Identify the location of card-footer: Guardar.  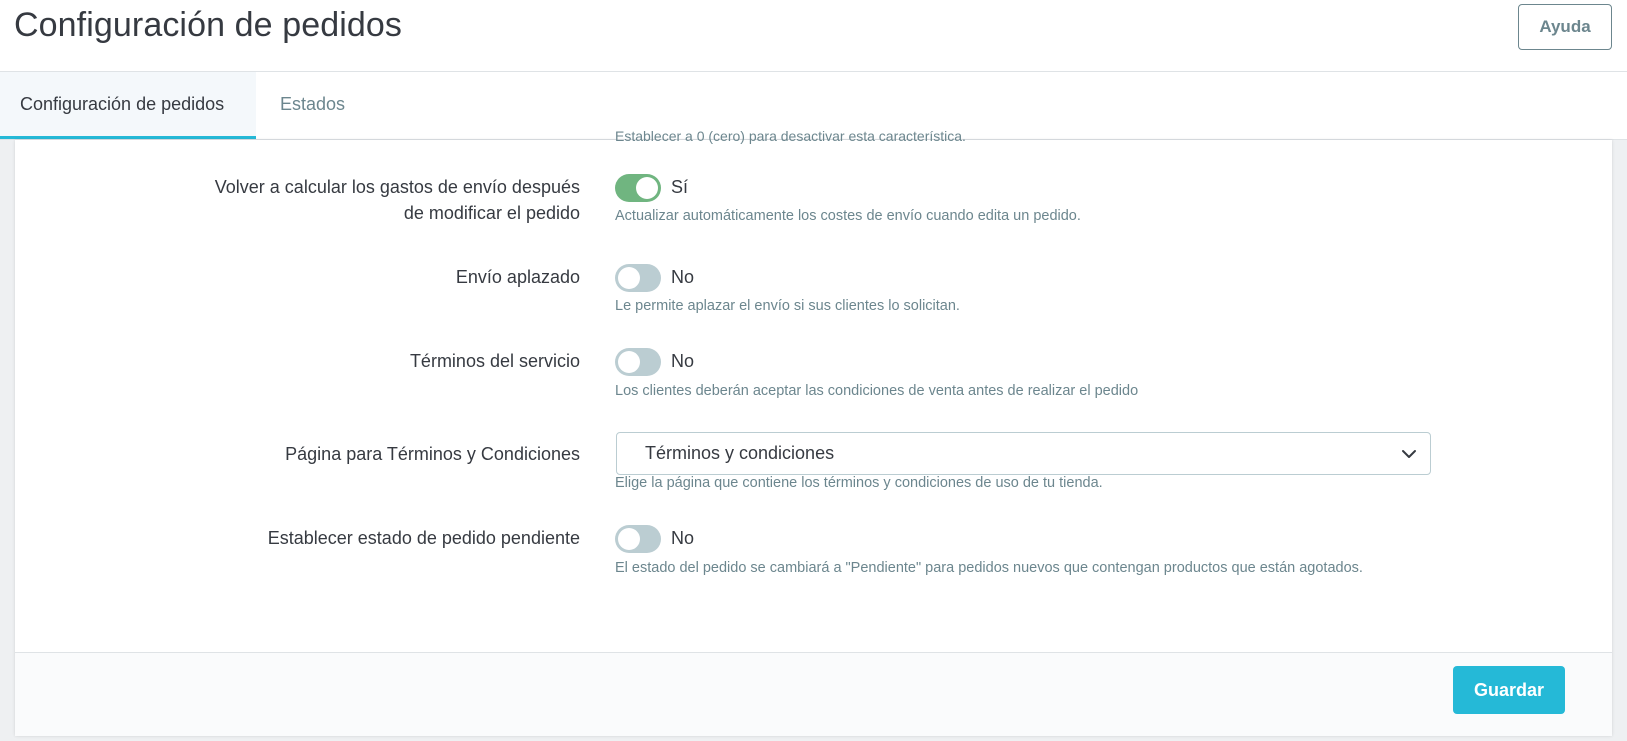
(813, 694).